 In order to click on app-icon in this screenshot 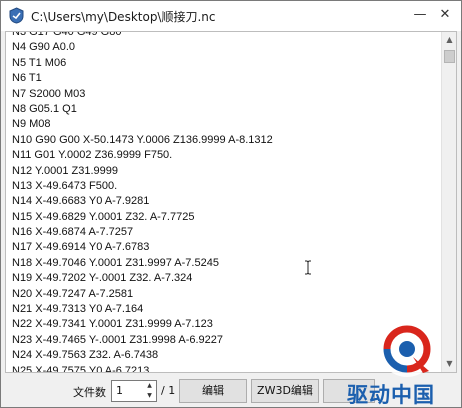, I will do `click(16, 15)`.